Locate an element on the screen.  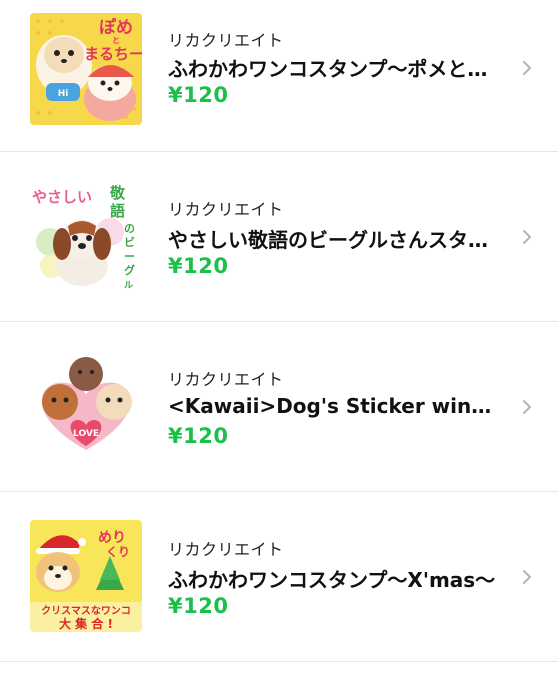
svg-text: ビ is located at coordinates (129, 242).